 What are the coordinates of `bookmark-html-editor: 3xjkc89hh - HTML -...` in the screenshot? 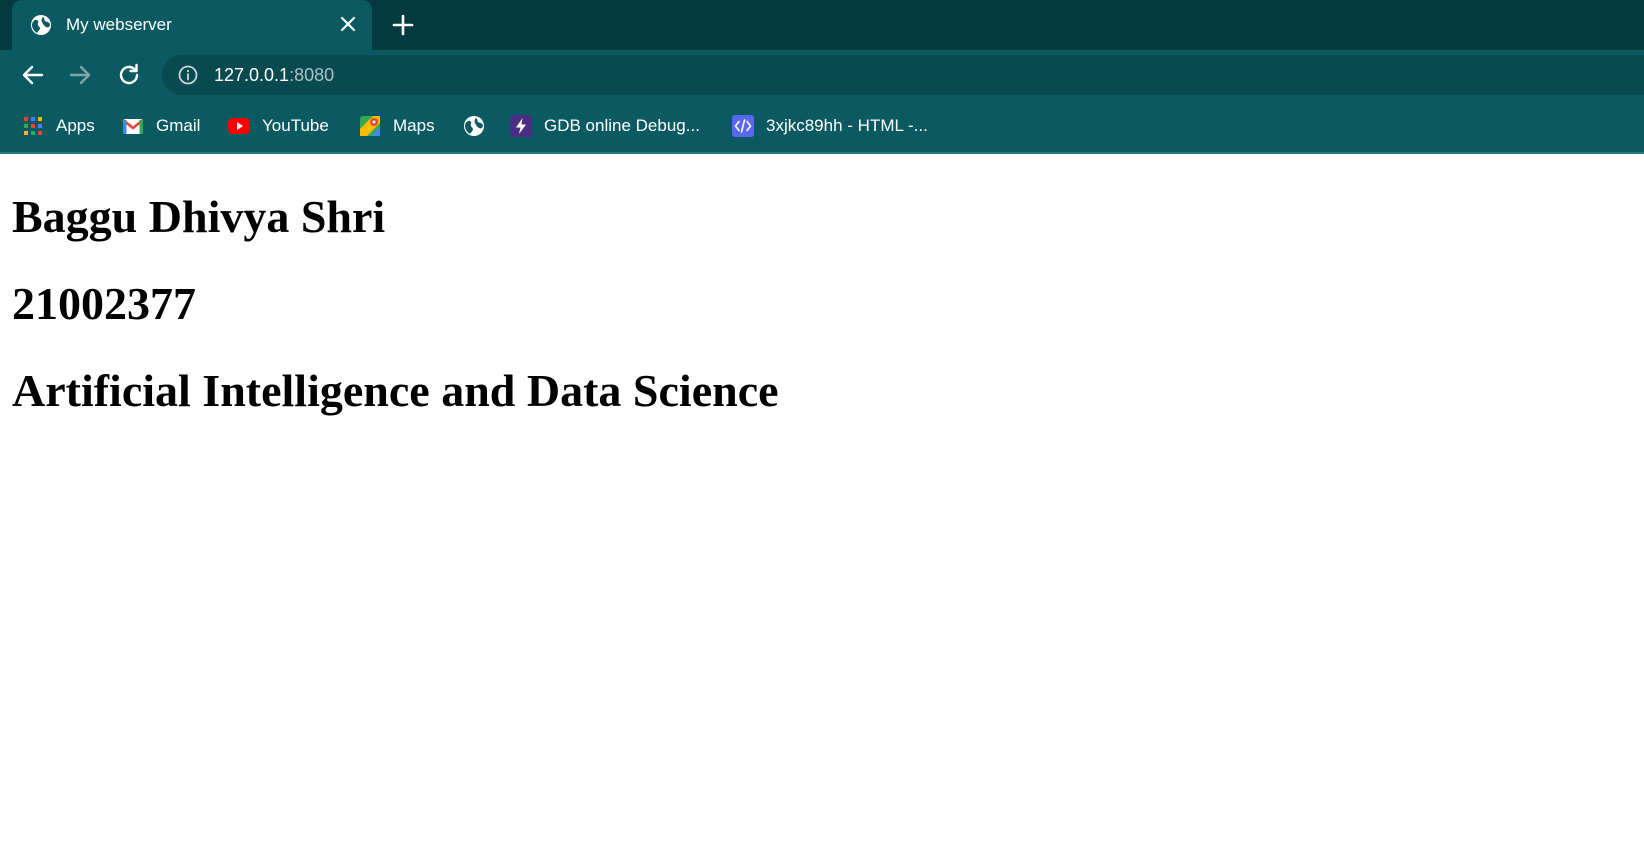 It's located at (830, 126).